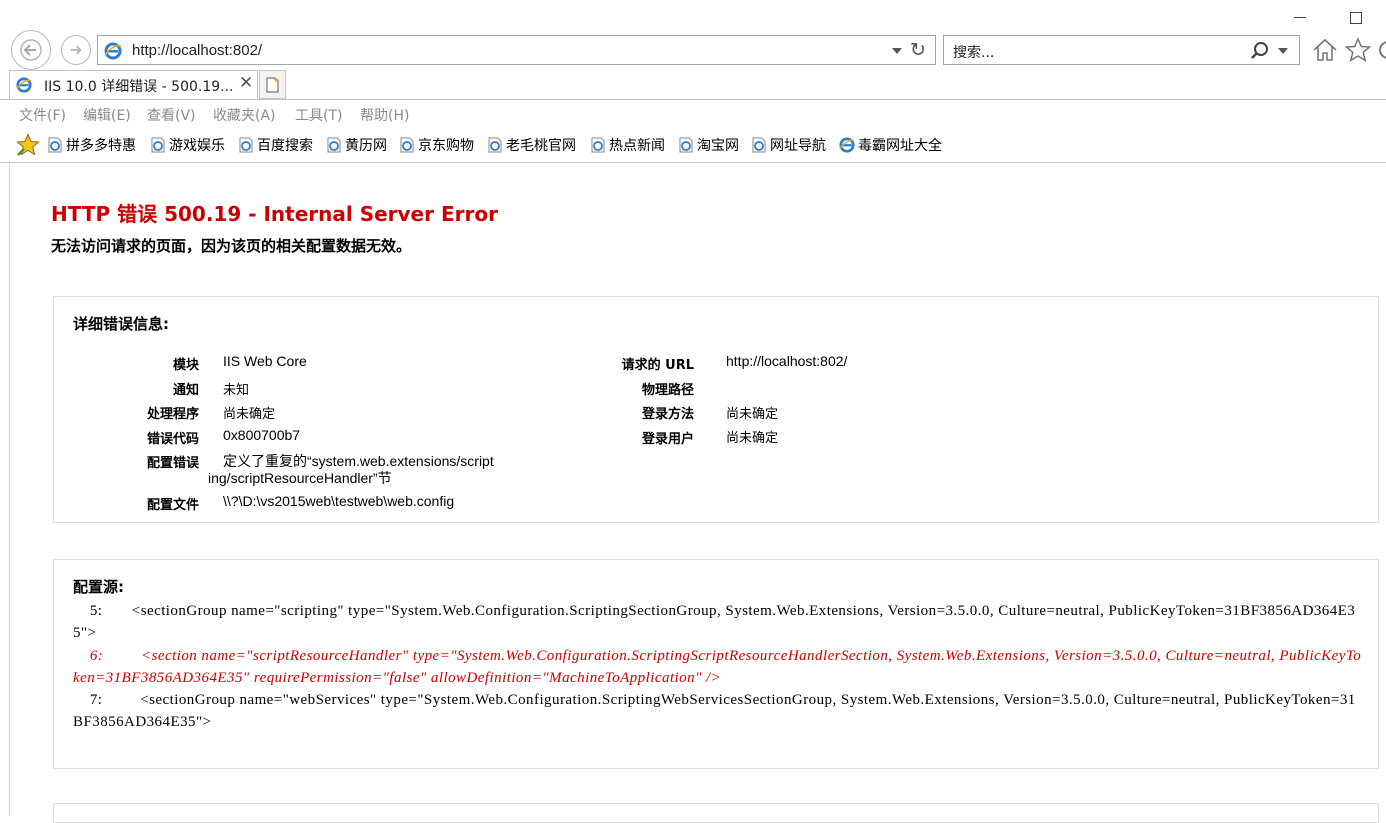  I want to click on fav-item: 淘宝网, so click(708, 145).